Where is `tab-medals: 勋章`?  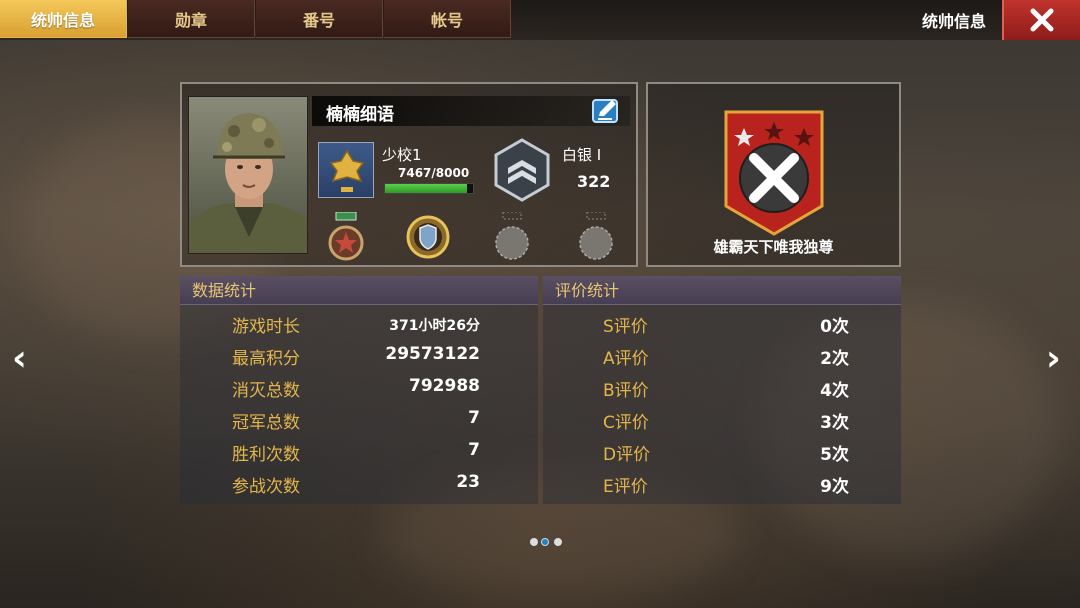 tab-medals: 勋章 is located at coordinates (191, 19).